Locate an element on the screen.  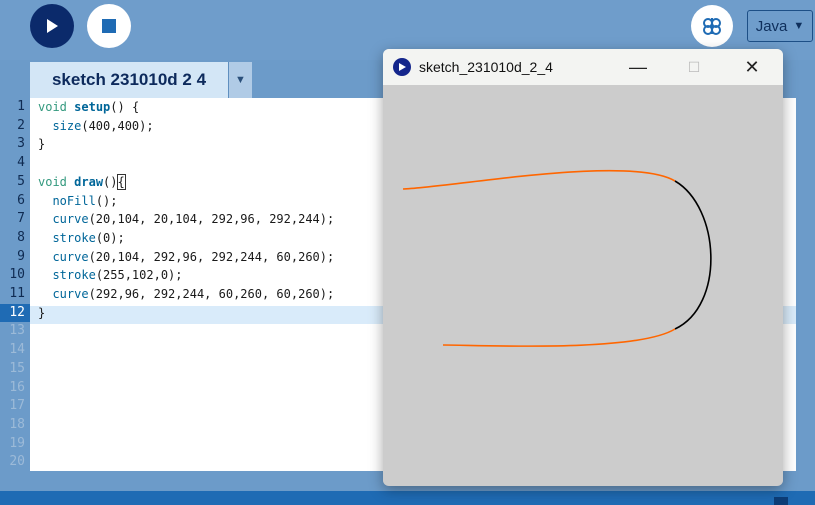
orange-curve-bottom is located at coordinates (559, 337).